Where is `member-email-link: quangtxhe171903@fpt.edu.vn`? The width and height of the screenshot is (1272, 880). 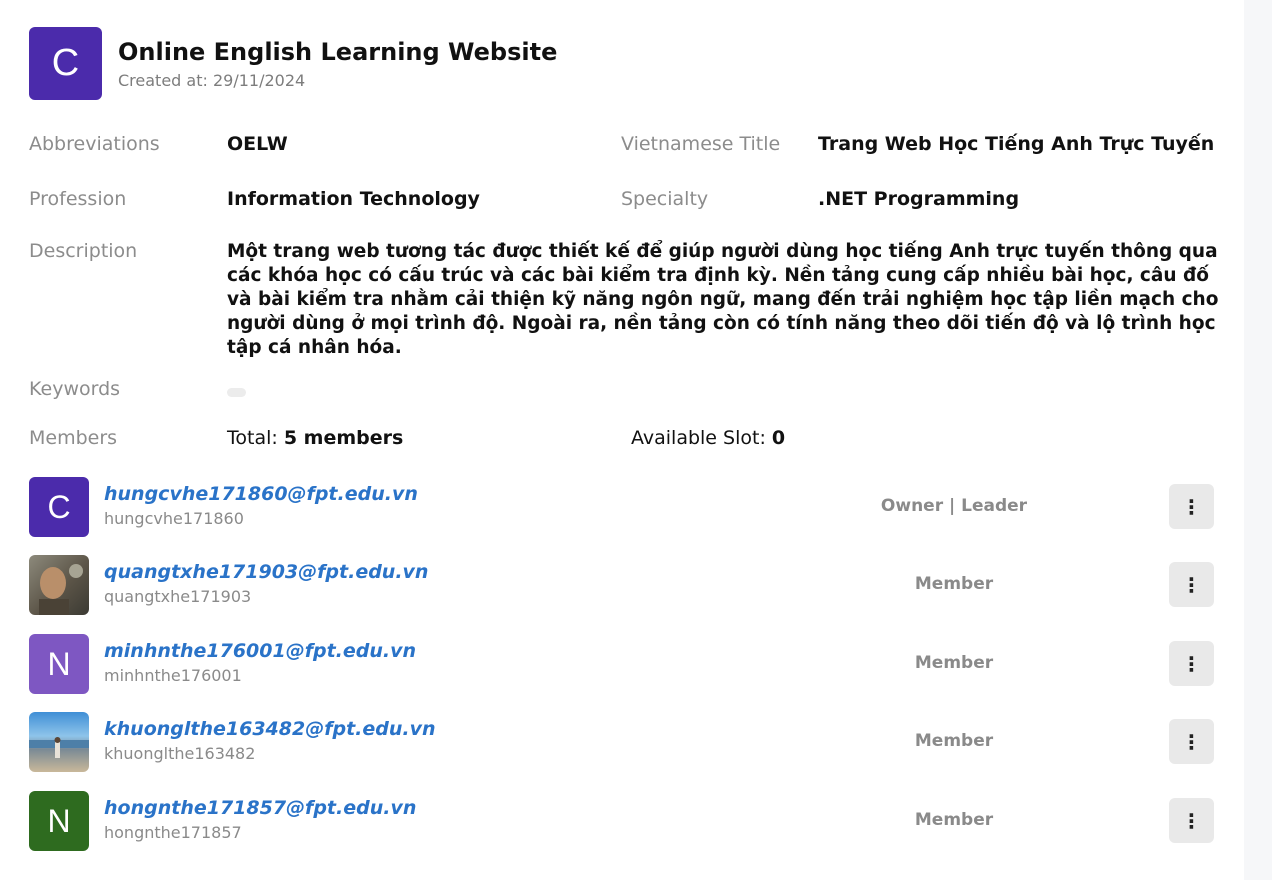
member-email-link: quangtxhe171903@fpt.edu.vn is located at coordinates (266, 572).